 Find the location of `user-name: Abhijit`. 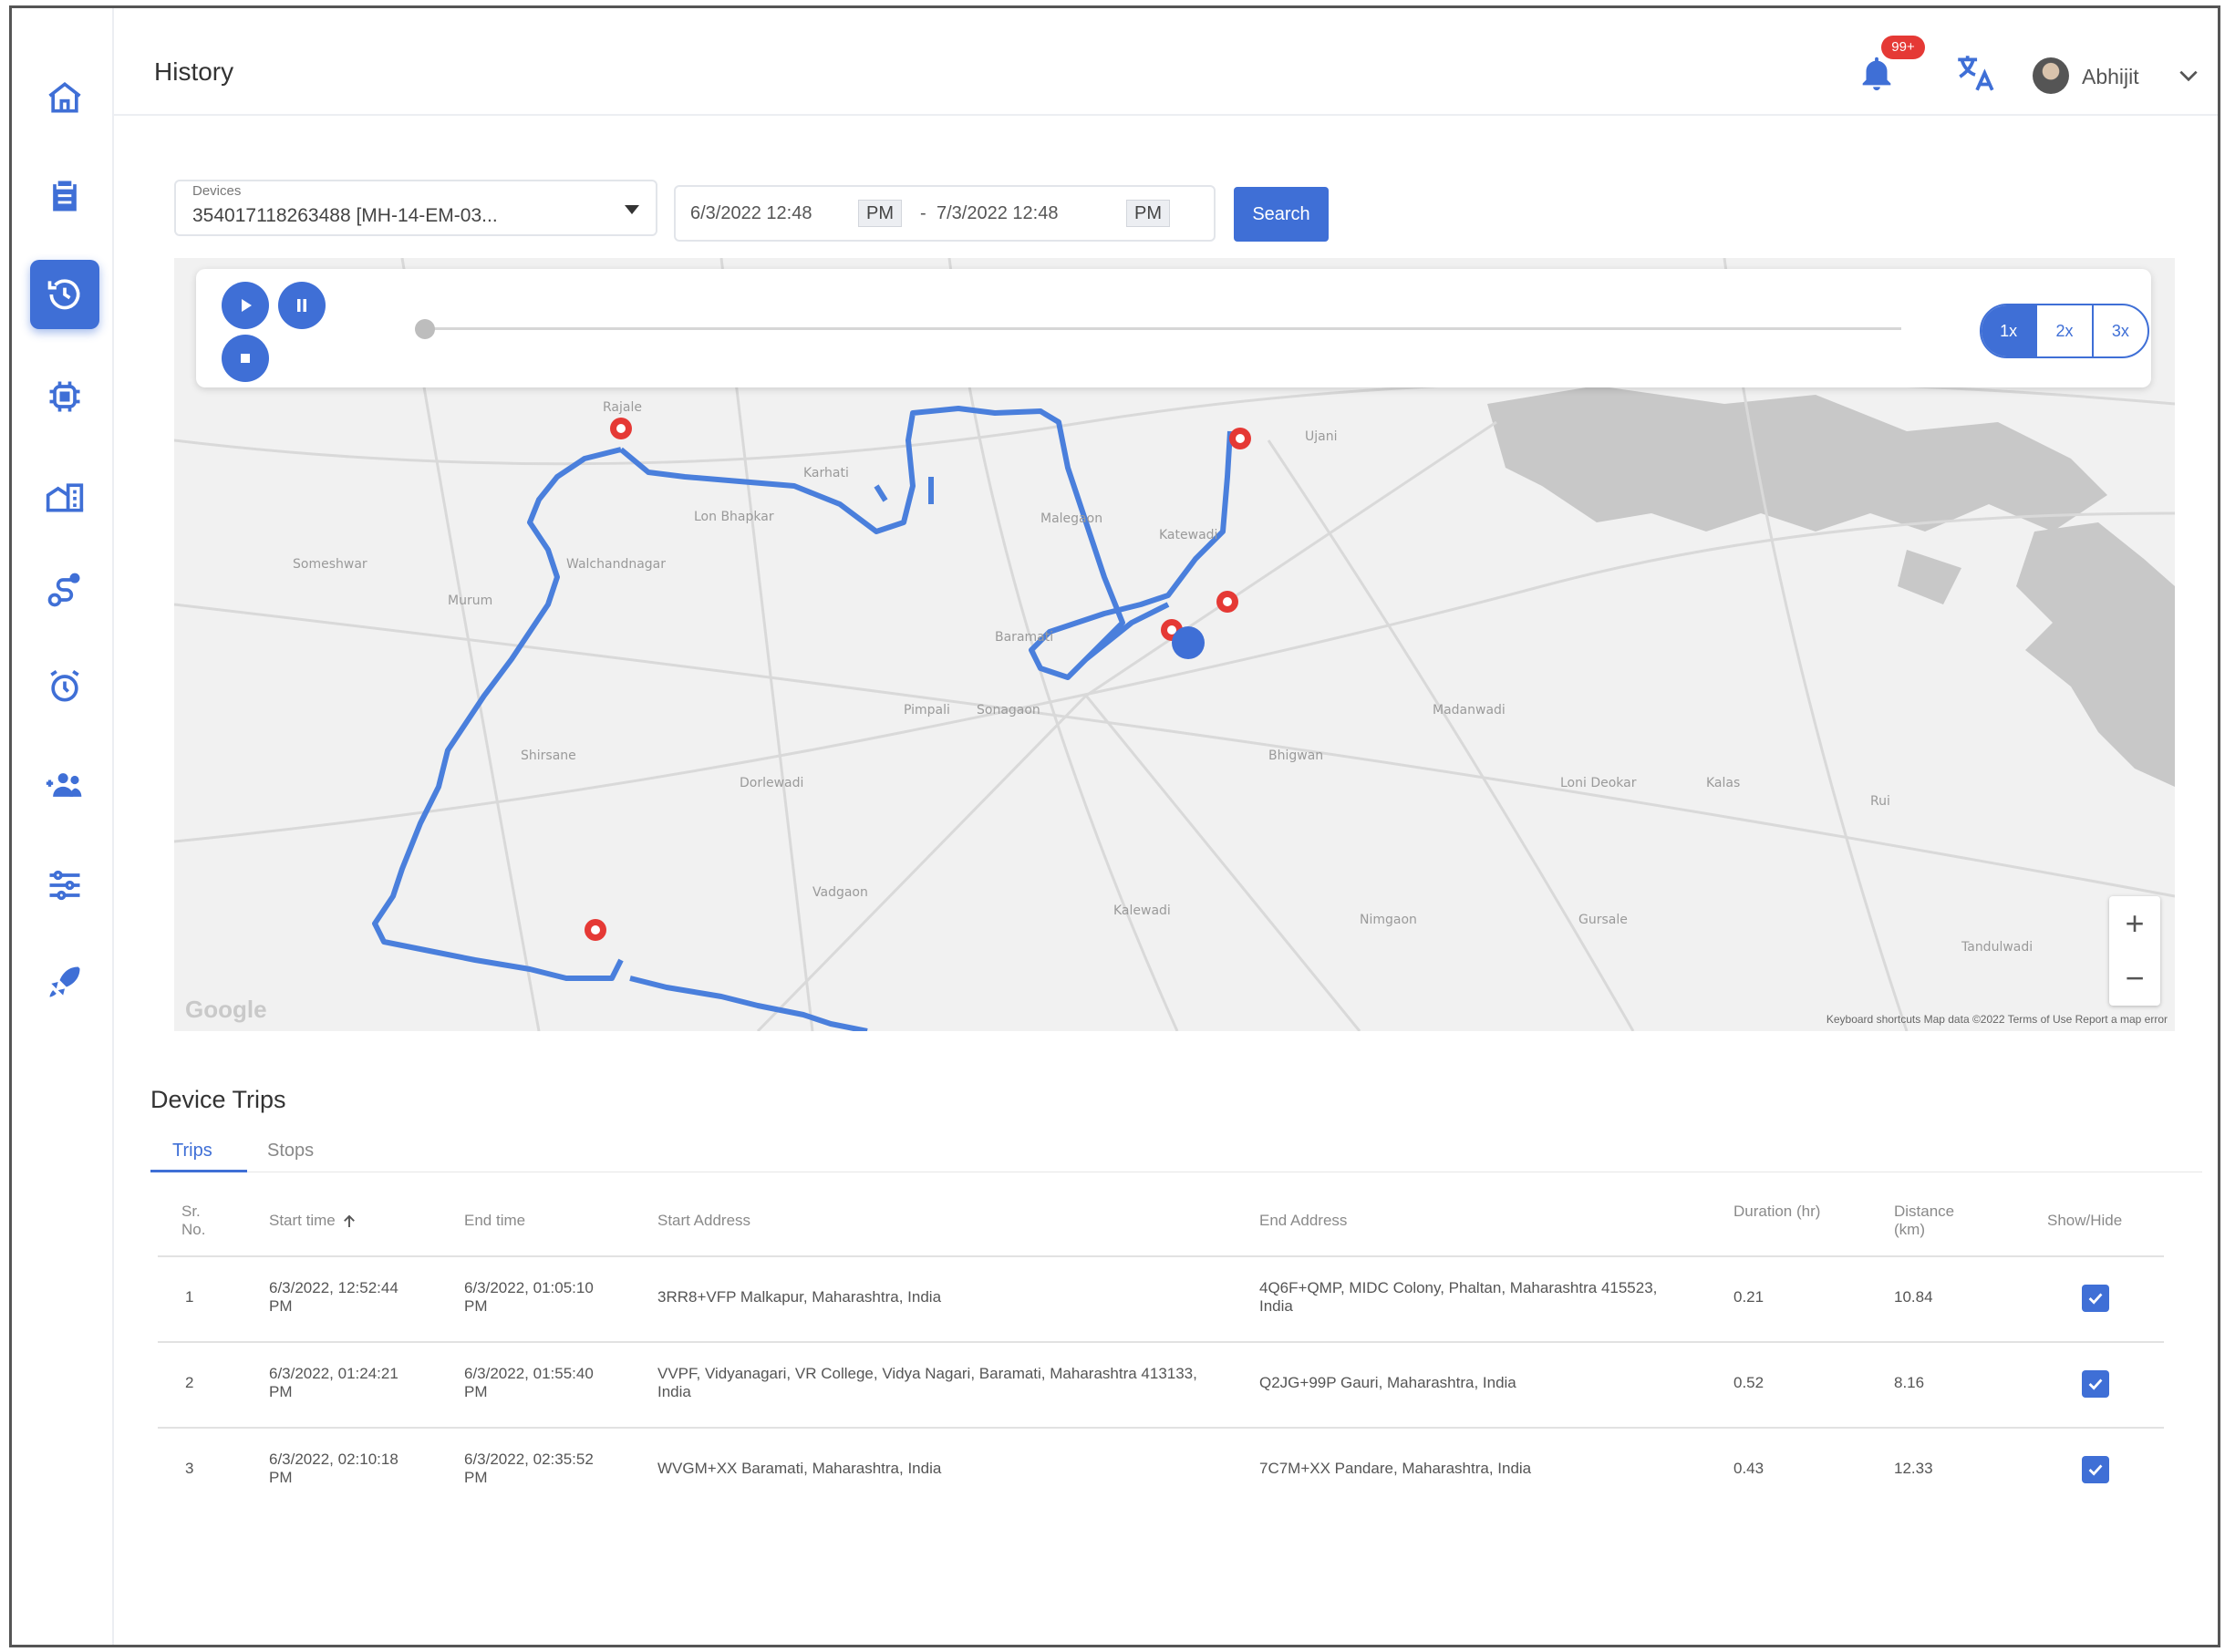

user-name: Abhijit is located at coordinates (2110, 77).